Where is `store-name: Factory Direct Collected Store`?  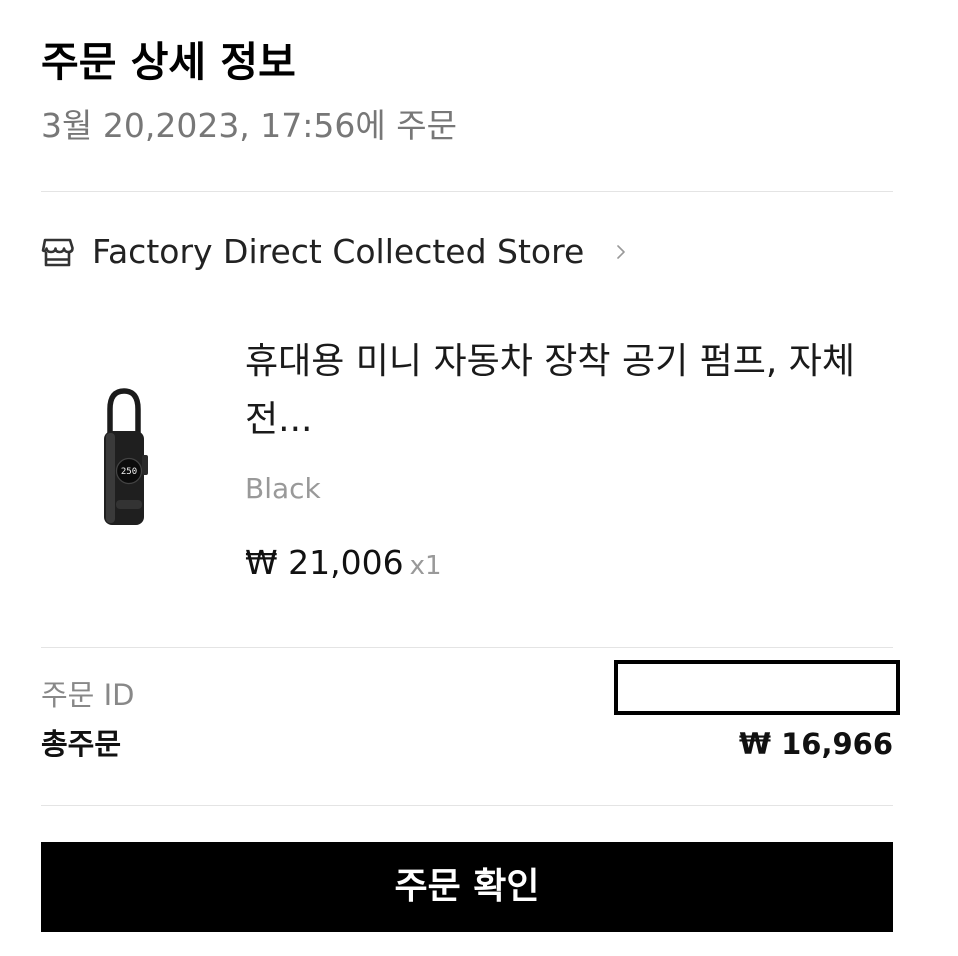
store-name: Factory Direct Collected Store is located at coordinates (338, 251).